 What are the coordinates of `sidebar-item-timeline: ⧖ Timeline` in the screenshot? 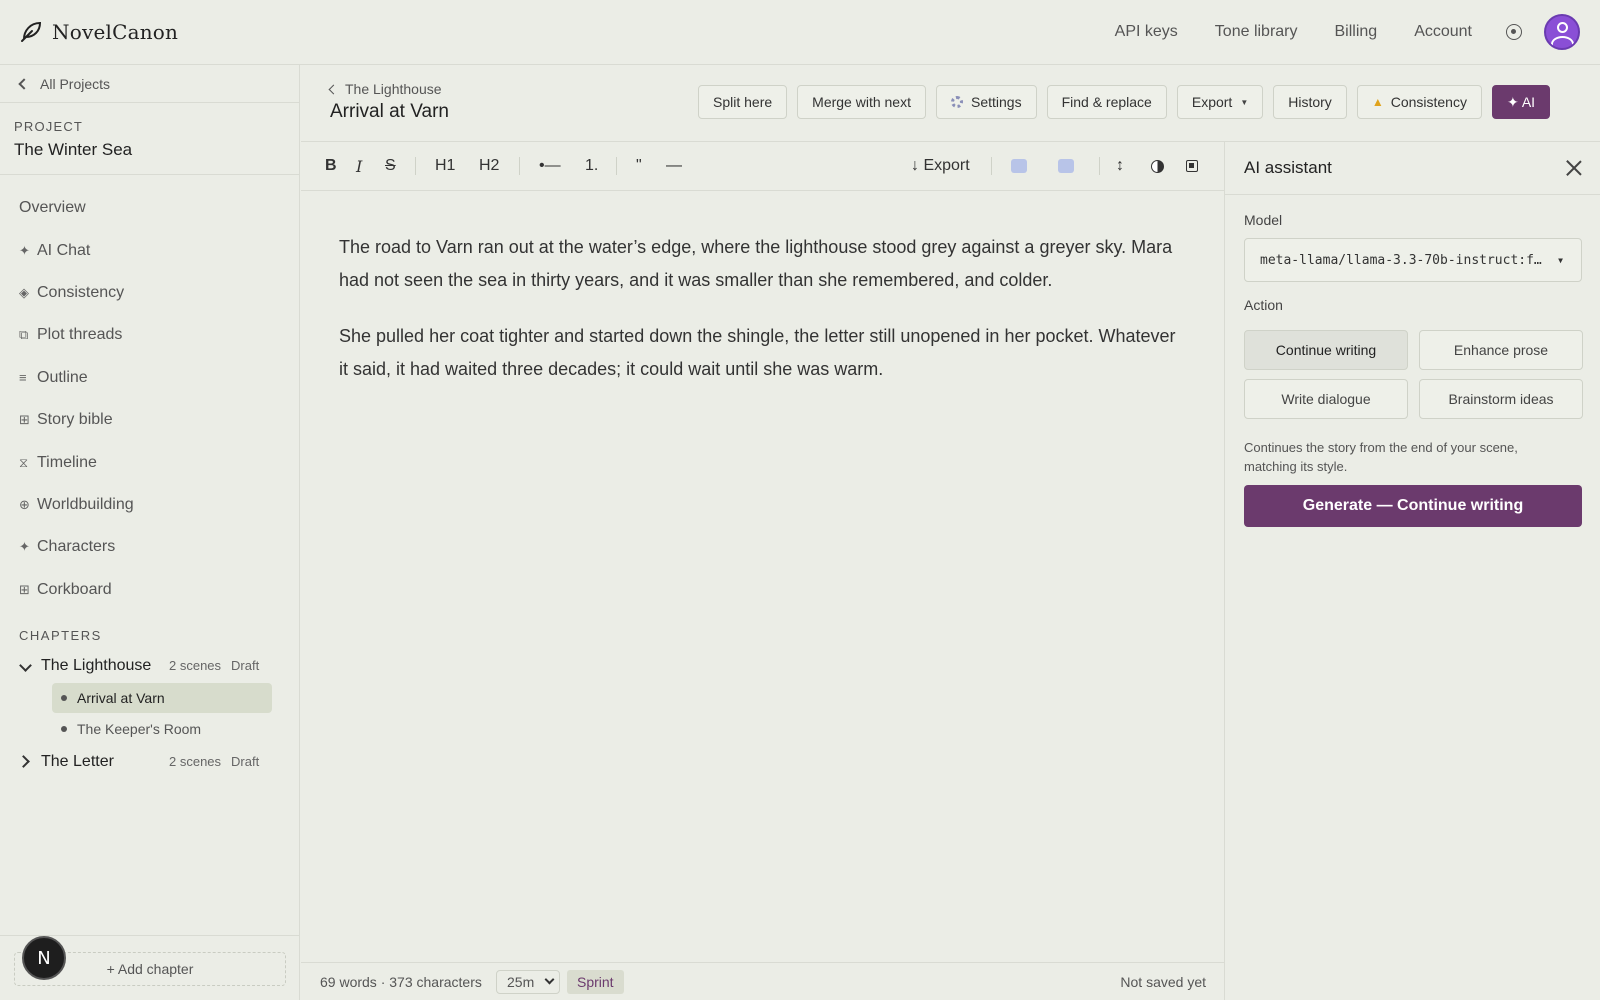 It's located at (149, 462).